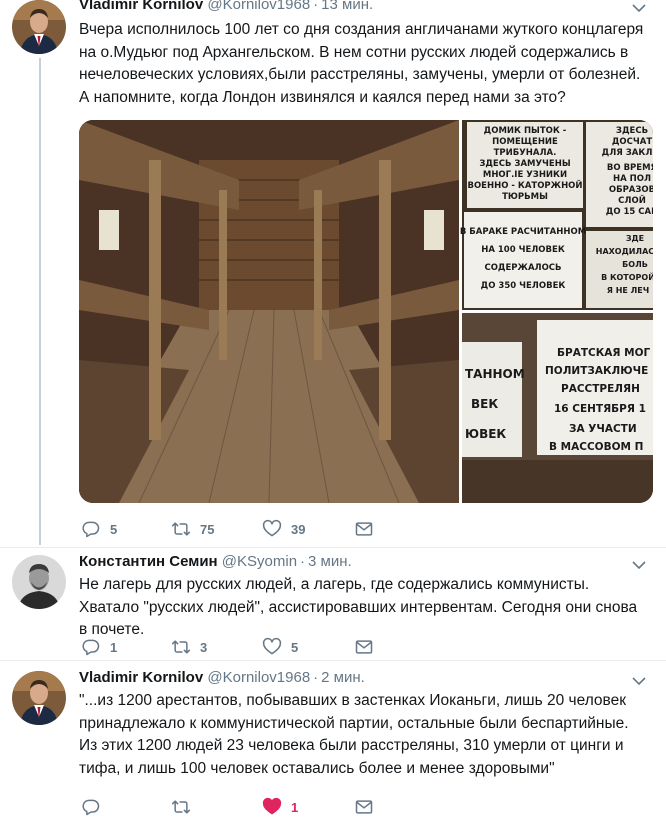  What do you see at coordinates (525, 153) in the screenshot?
I see `sign1-line-3: ТРИБУНАЛА.` at bounding box center [525, 153].